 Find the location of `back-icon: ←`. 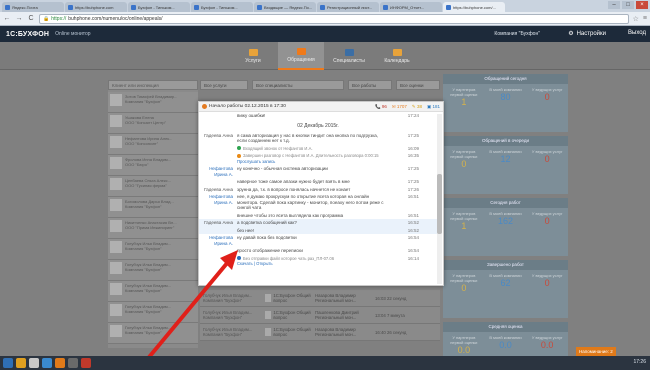

back-icon: ← is located at coordinates (7, 18).